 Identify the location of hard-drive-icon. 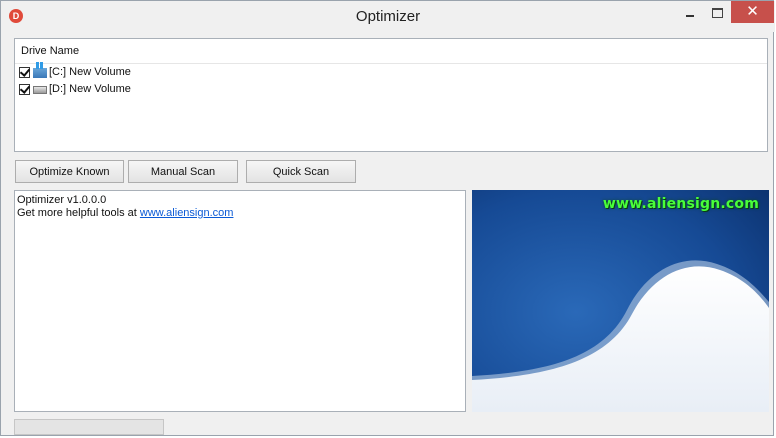
(40, 89).